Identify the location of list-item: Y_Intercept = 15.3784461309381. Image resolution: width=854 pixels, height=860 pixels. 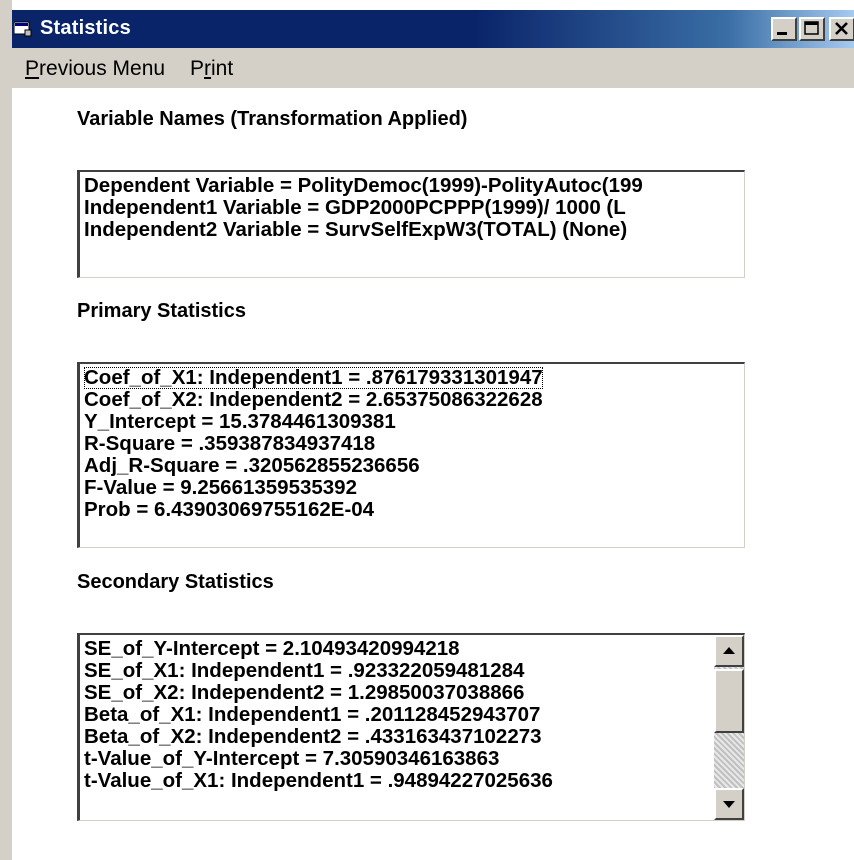
(412, 422).